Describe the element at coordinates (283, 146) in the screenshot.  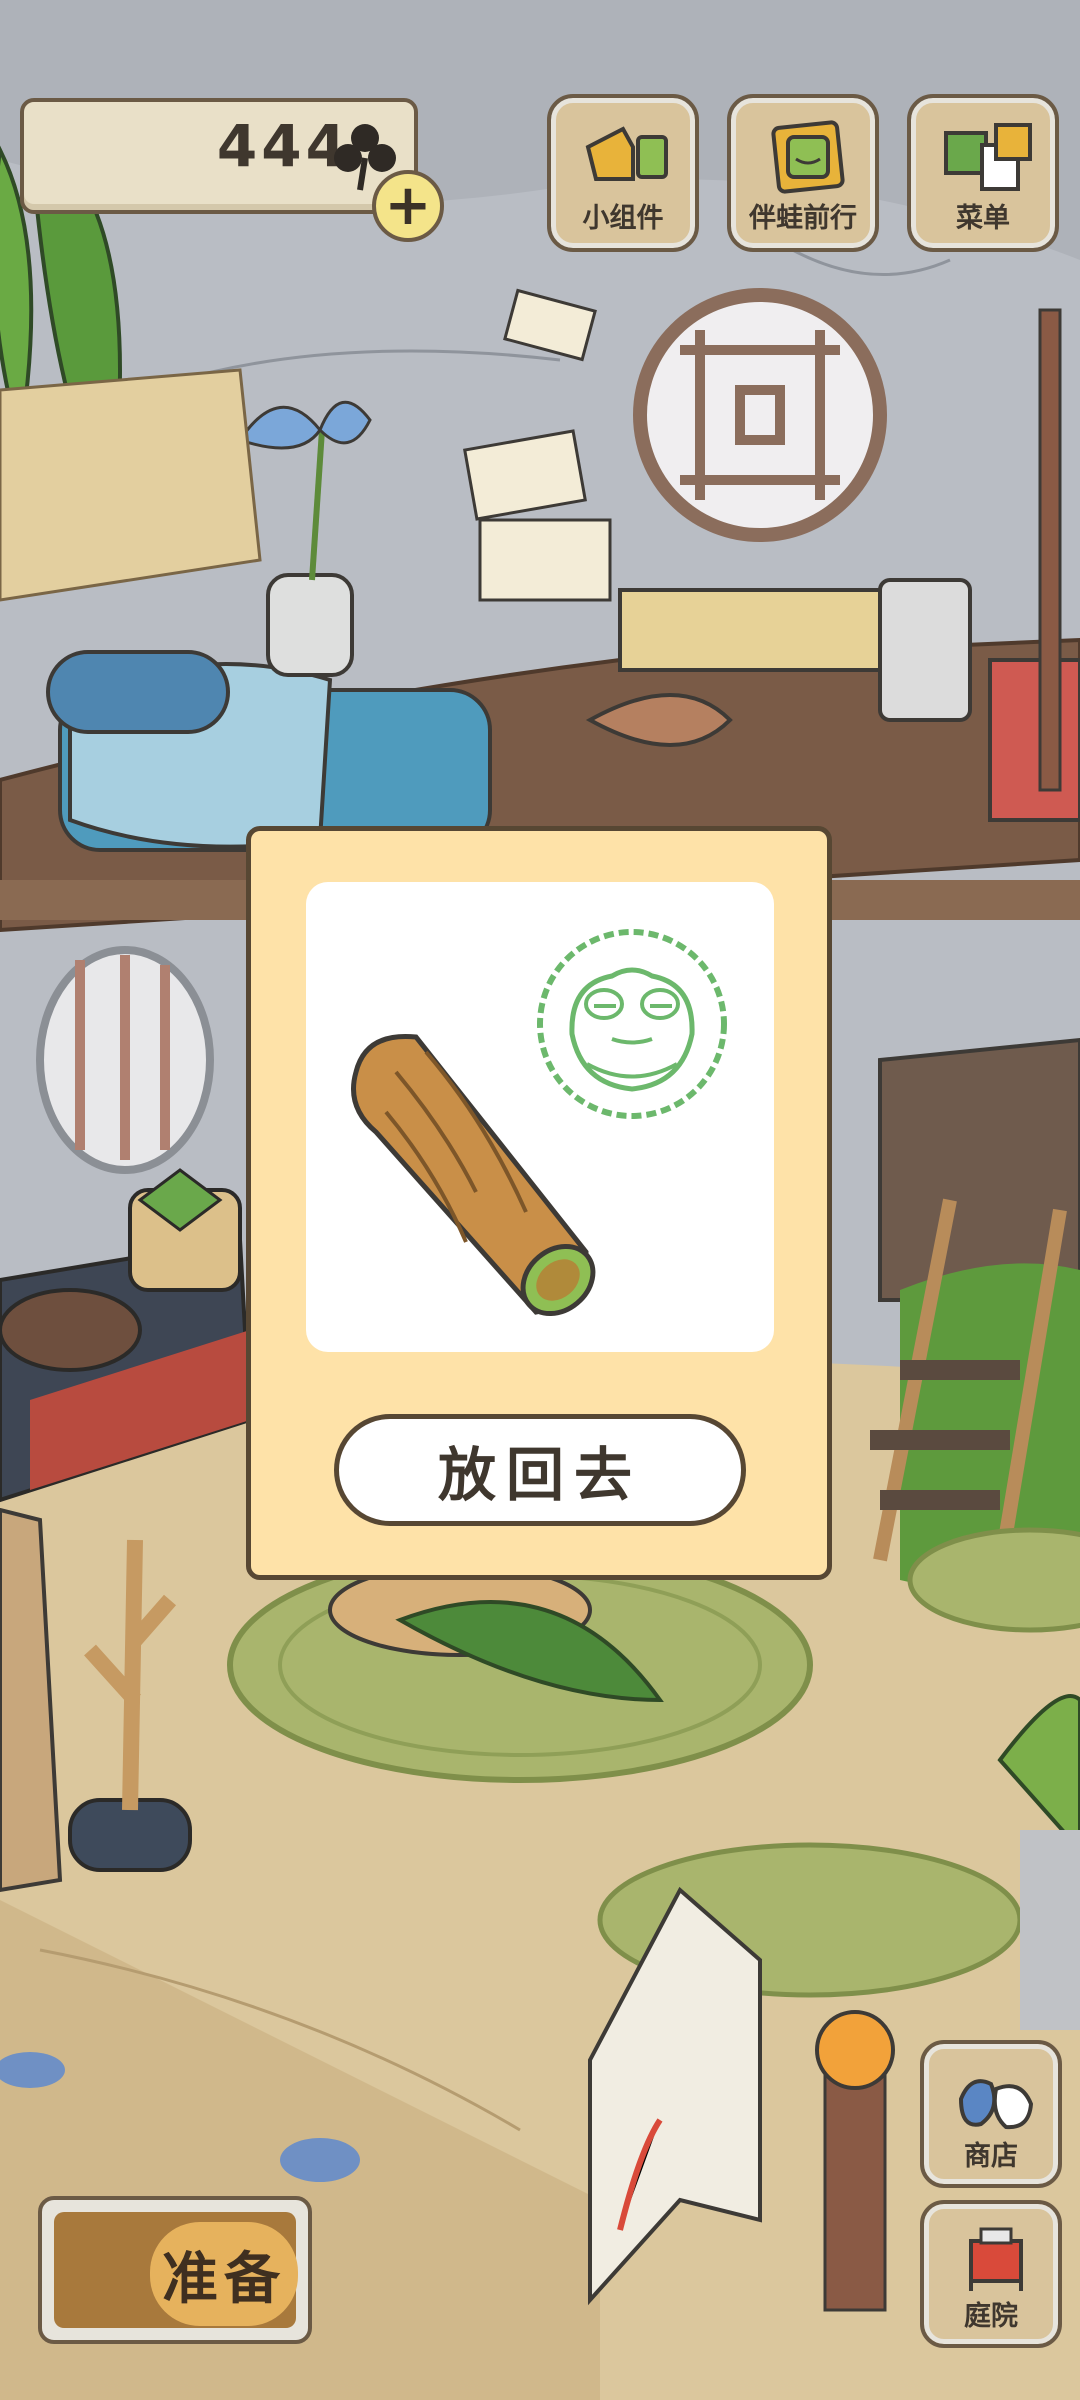
I see `clover-count: 444` at that location.